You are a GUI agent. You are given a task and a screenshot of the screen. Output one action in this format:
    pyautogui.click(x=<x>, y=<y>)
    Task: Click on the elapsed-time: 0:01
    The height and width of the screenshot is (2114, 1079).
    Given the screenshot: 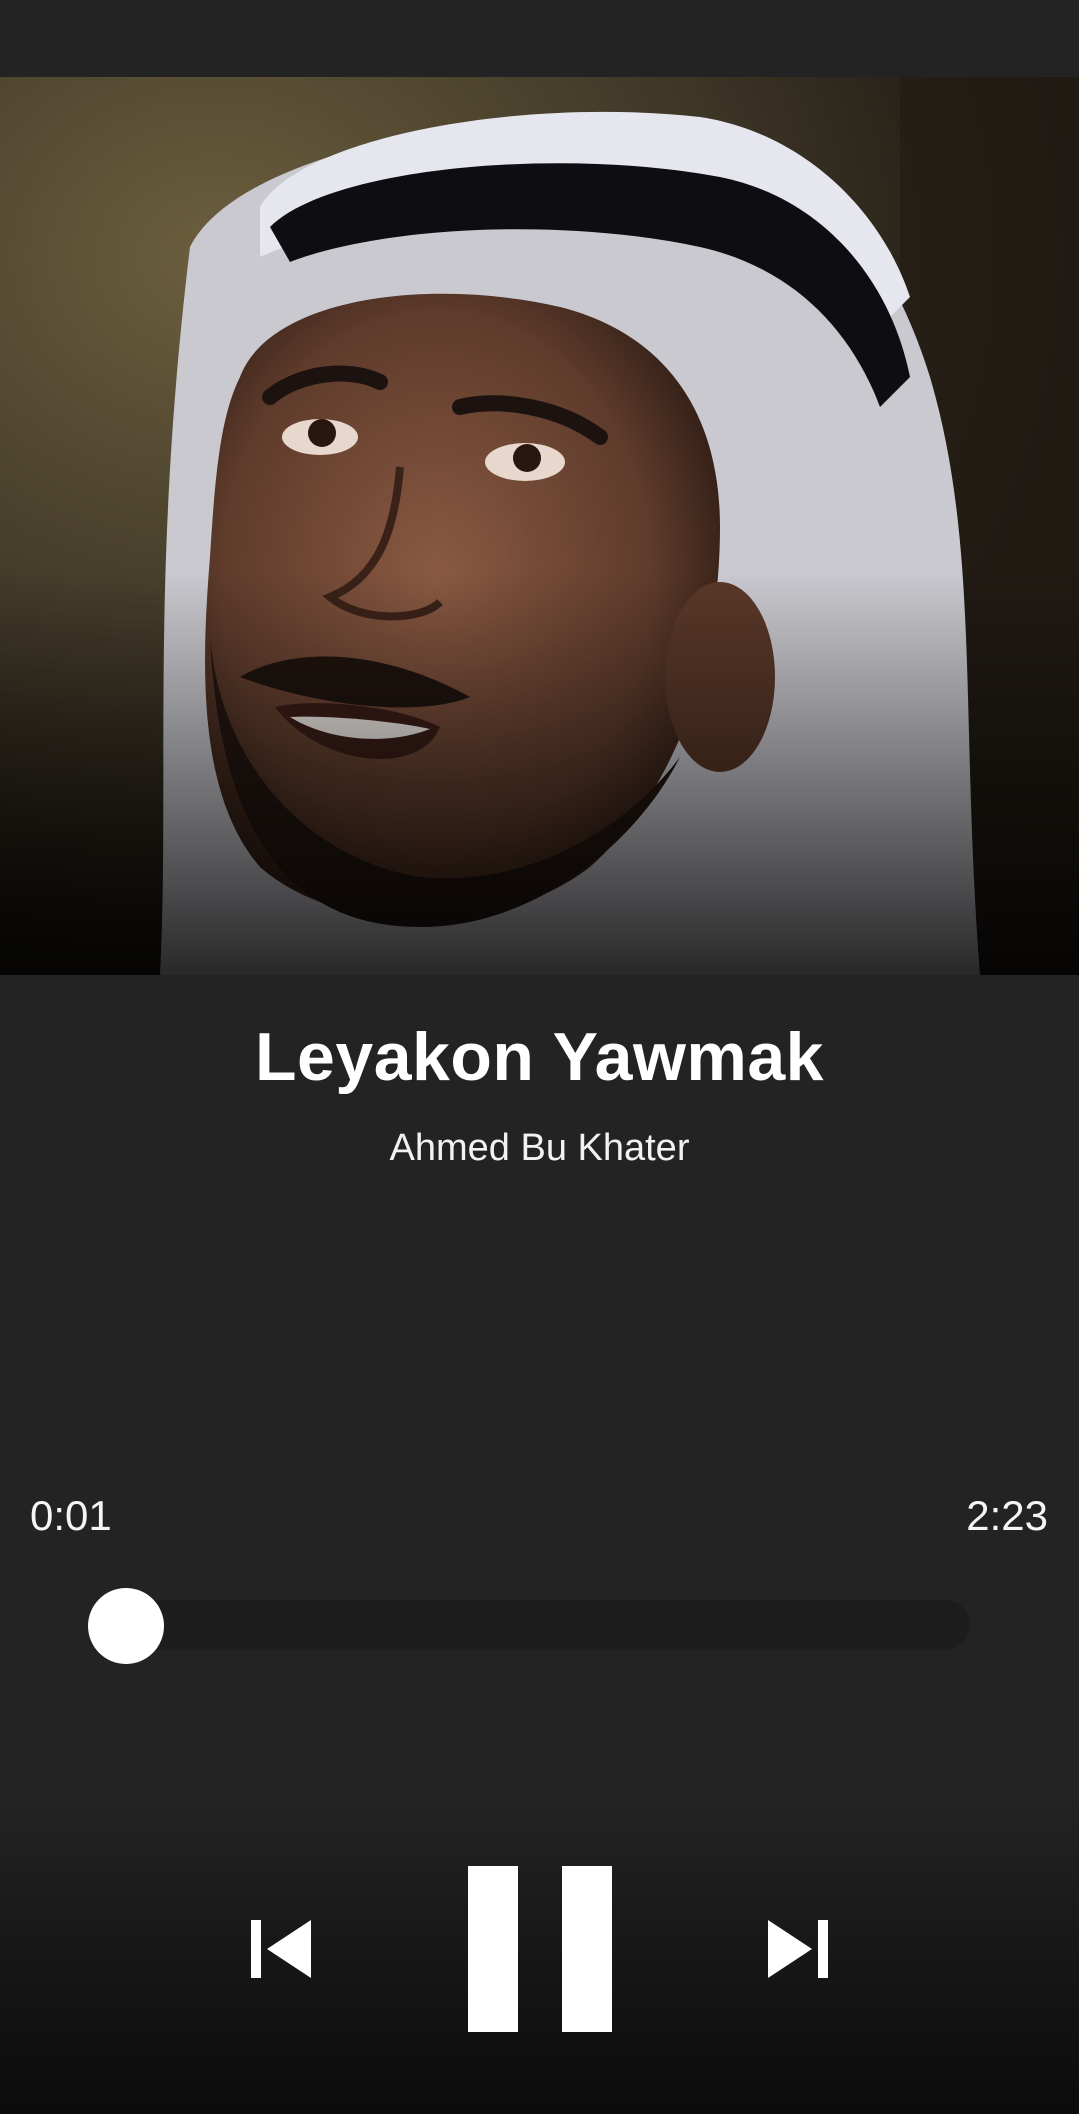 What is the action you would take?
    pyautogui.click(x=71, y=1515)
    